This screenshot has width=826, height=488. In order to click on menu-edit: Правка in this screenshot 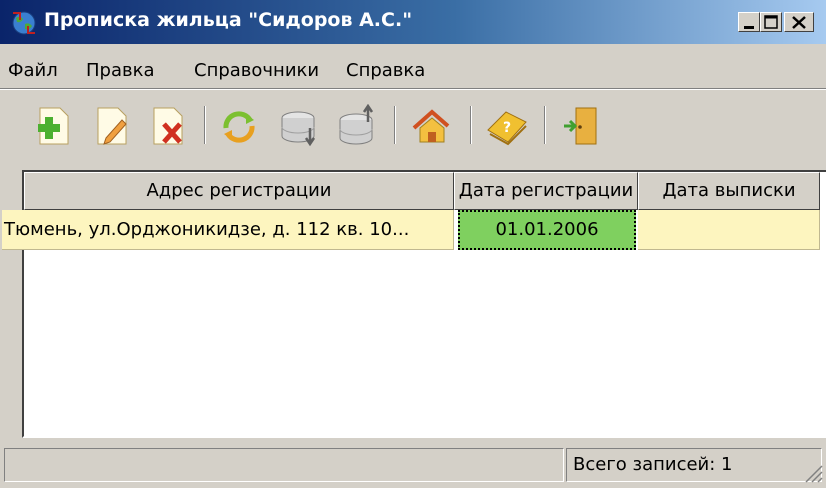, I will do `click(120, 70)`.